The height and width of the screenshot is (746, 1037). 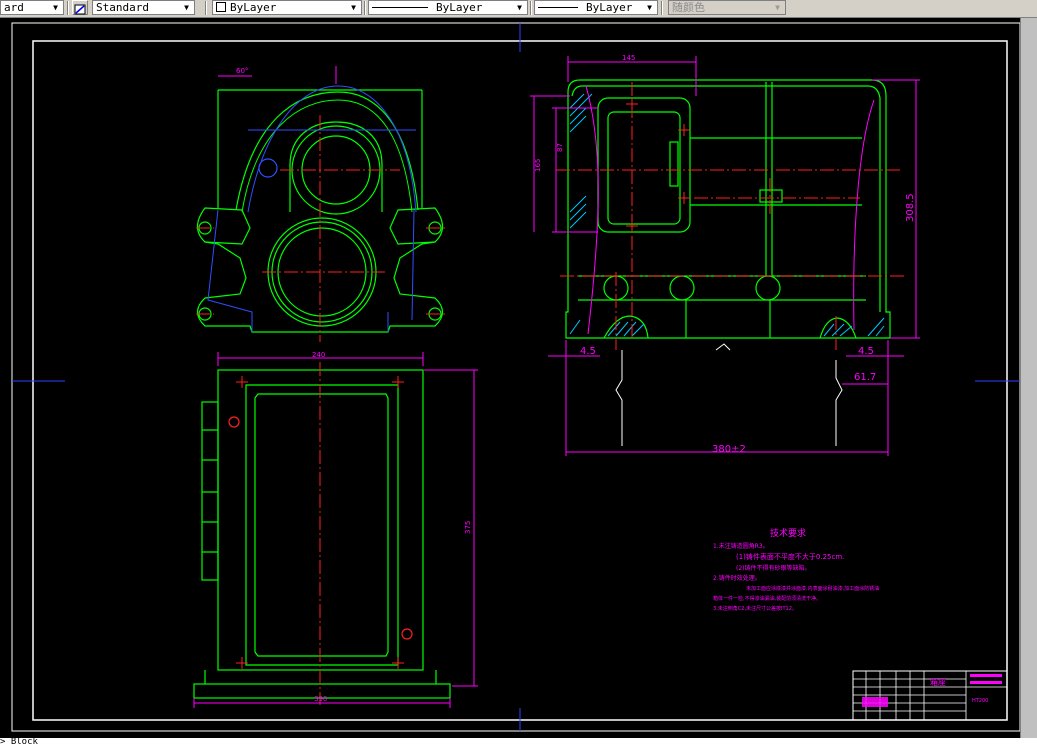 What do you see at coordinates (741, 546) in the screenshot?
I see `notes-line: 1.未注铸造圆角R3。` at bounding box center [741, 546].